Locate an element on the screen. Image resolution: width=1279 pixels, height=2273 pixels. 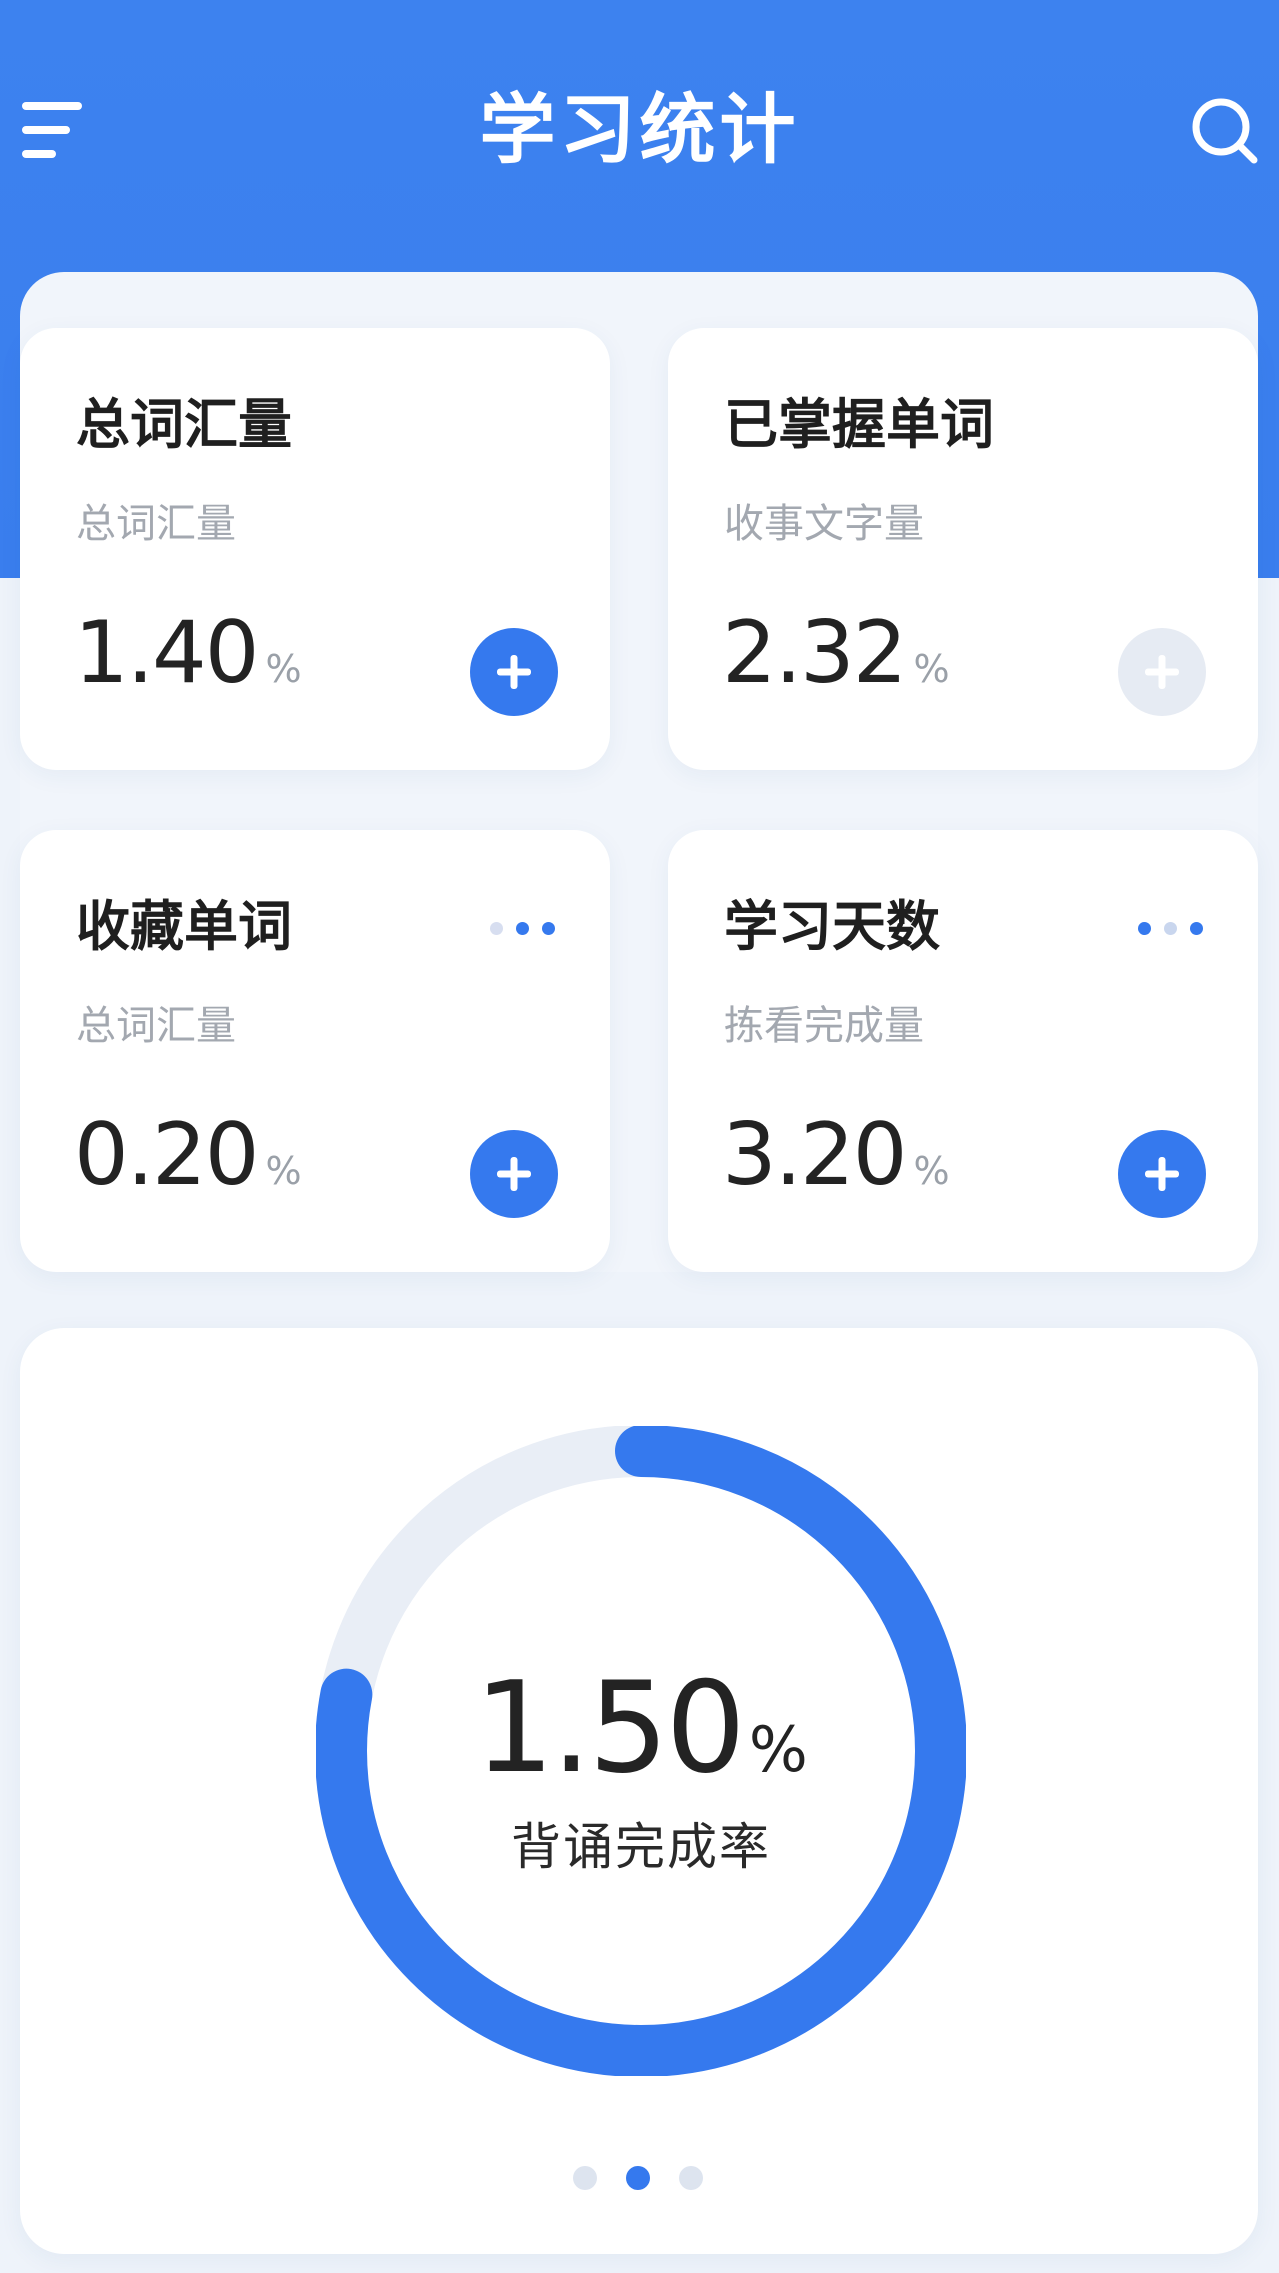
card-subtitle: 拣看完成量 is located at coordinates (824, 1026).